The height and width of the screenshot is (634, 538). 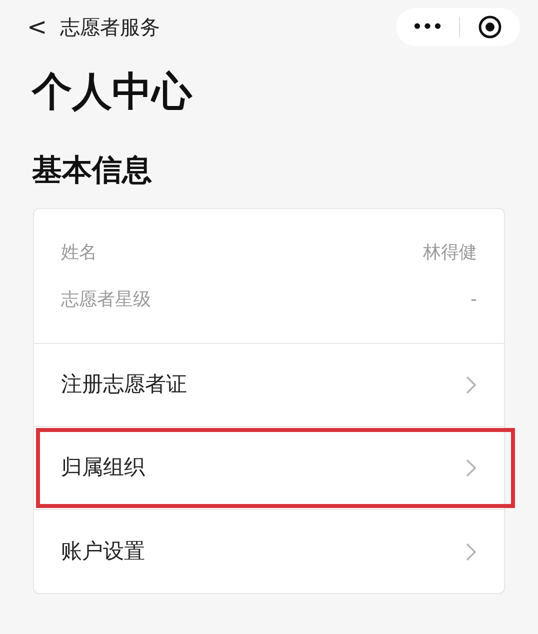 What do you see at coordinates (113, 92) in the screenshot?
I see `page-title: 个人中心` at bounding box center [113, 92].